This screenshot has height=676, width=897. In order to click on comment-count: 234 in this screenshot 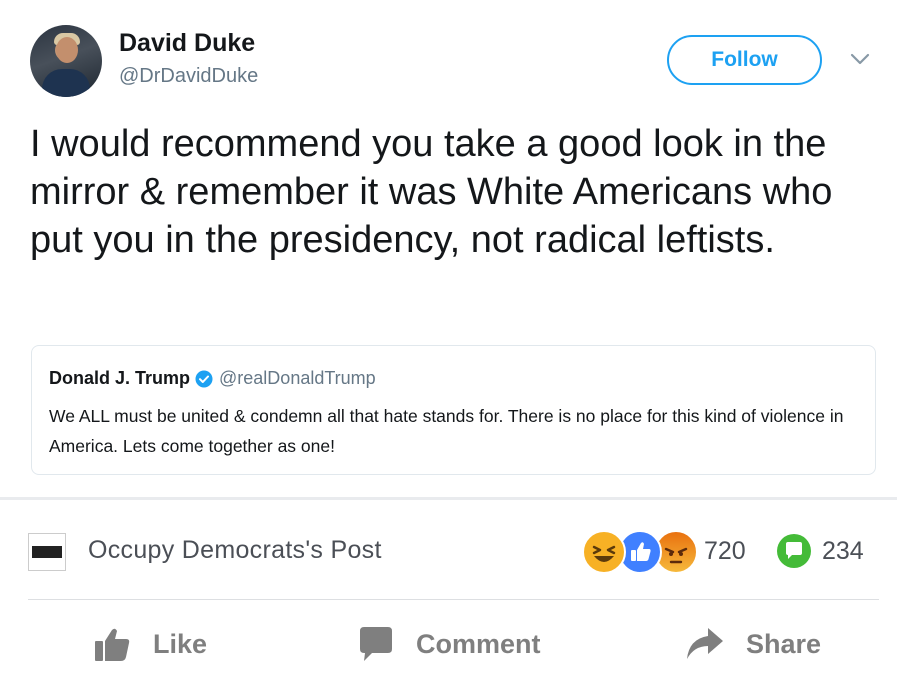, I will do `click(843, 551)`.